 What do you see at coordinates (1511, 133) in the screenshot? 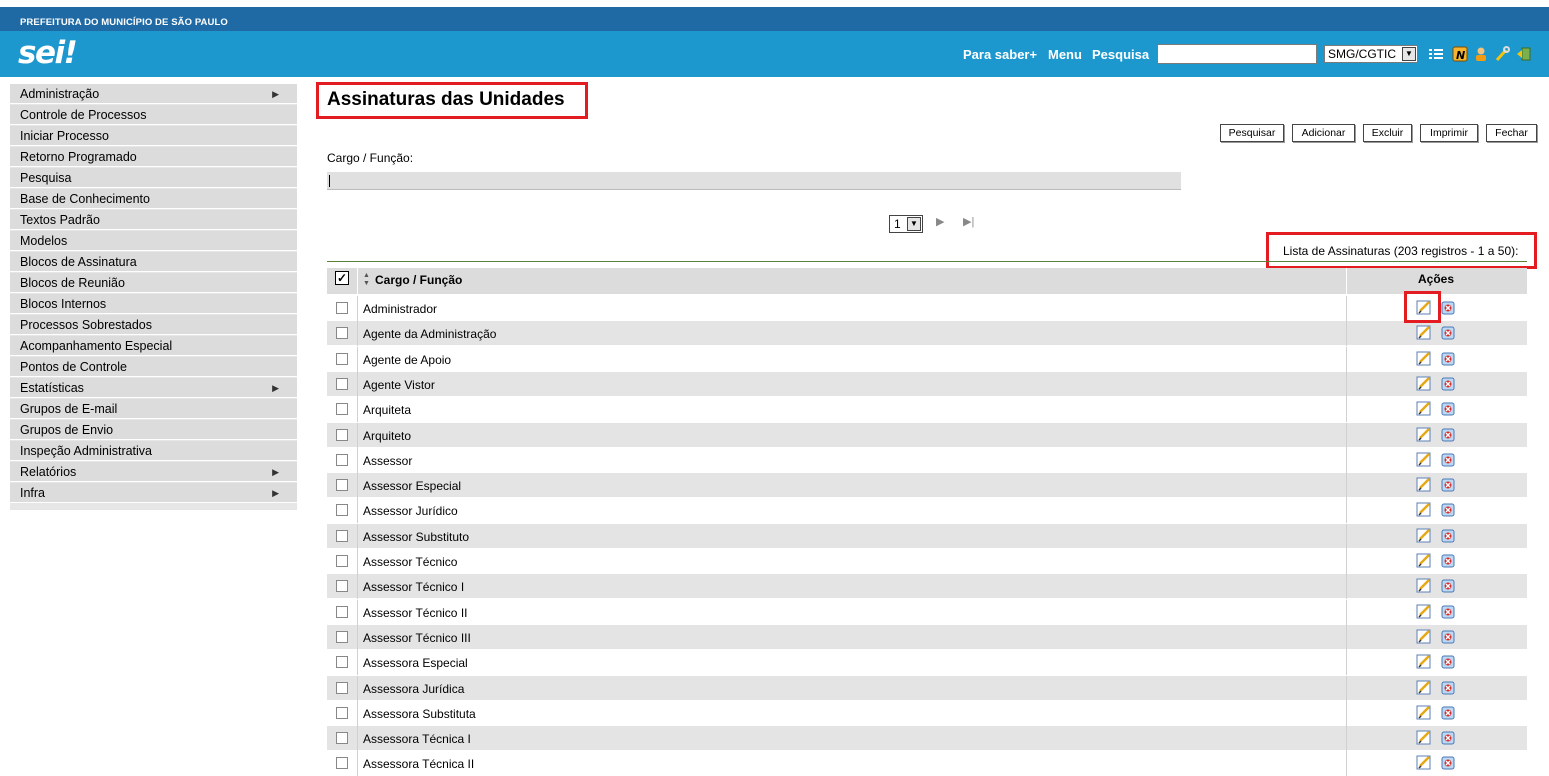
I see `fechar-button: Fechar` at bounding box center [1511, 133].